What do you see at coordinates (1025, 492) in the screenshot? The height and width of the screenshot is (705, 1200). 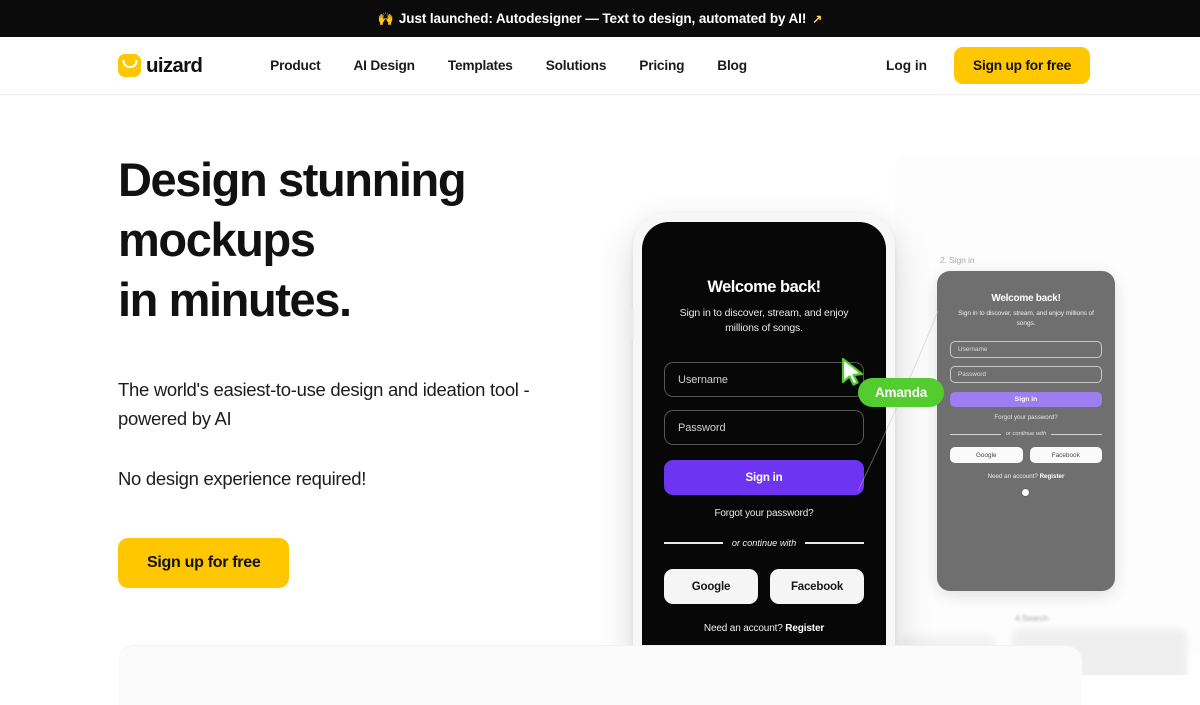 I see `connector-dot` at bounding box center [1025, 492].